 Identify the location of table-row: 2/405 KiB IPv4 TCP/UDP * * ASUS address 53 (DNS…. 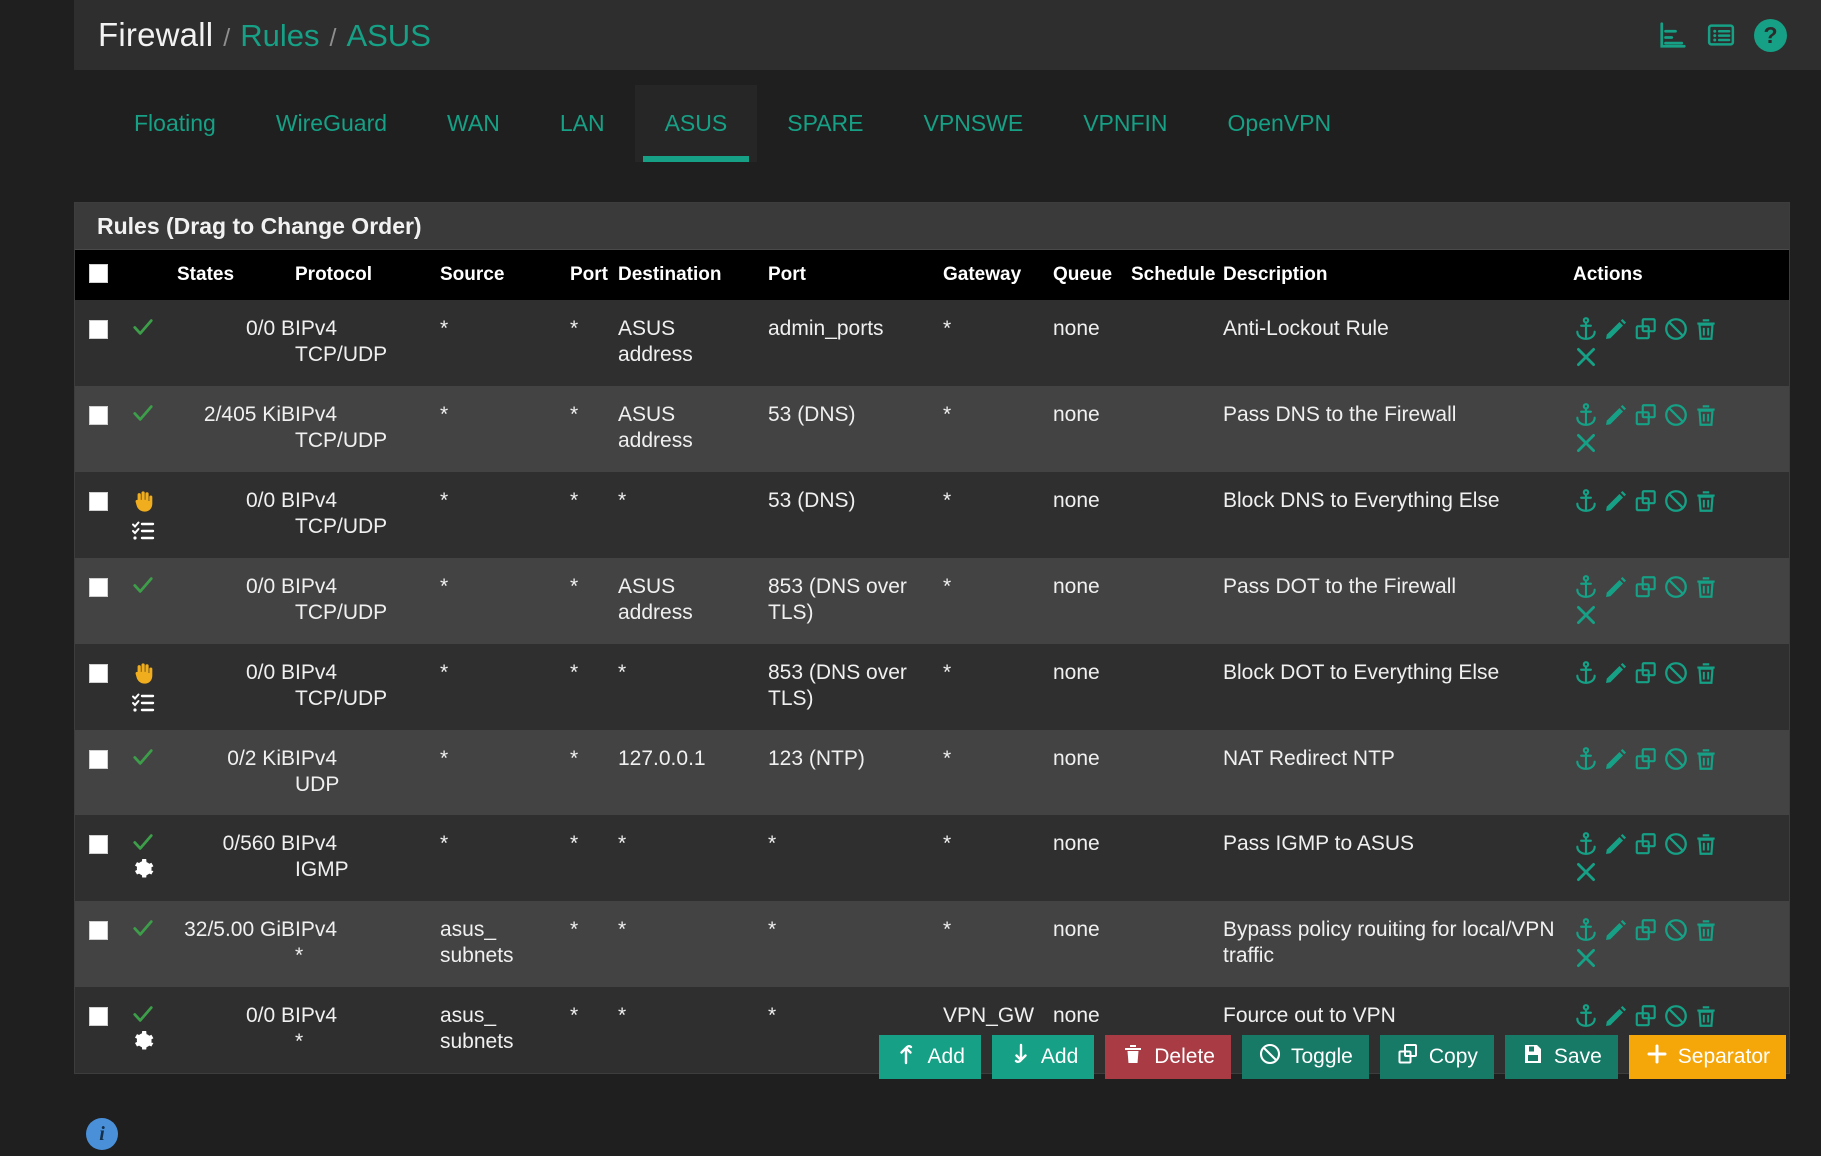
(932, 429).